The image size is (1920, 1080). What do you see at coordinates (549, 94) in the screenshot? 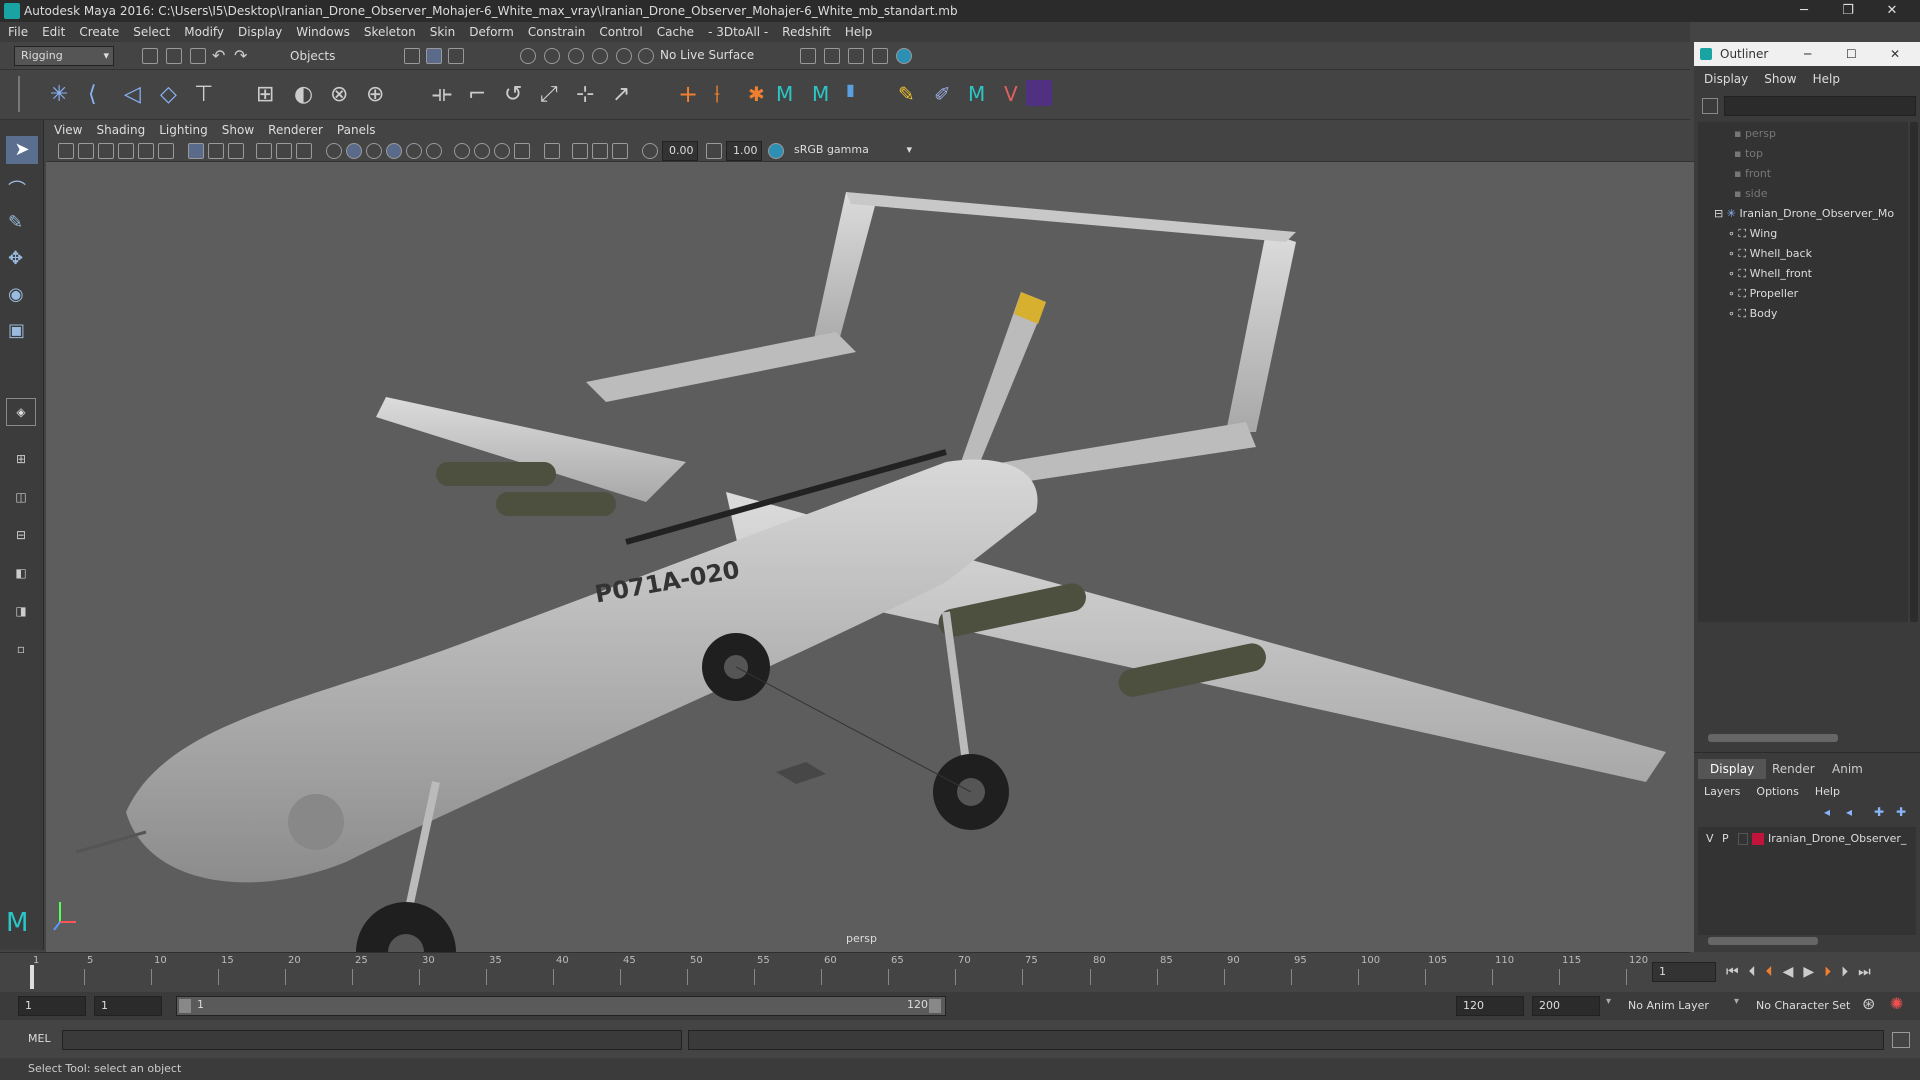
I see `constrain-scale-icon: ⤢` at bounding box center [549, 94].